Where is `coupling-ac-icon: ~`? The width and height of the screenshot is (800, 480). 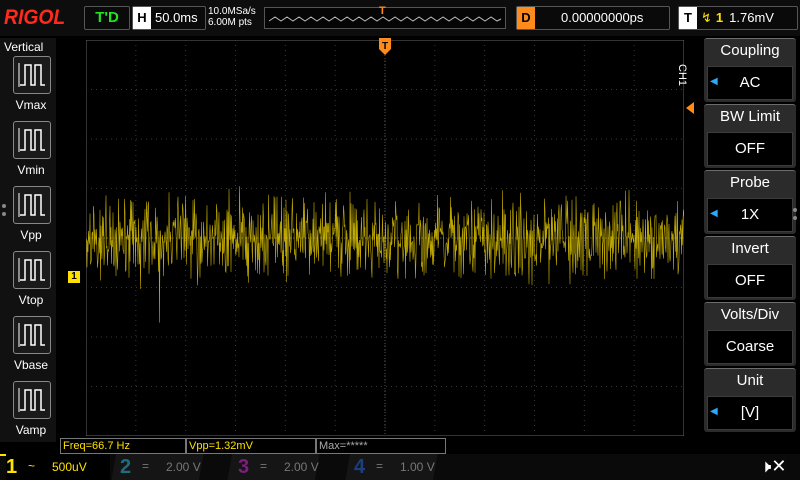 coupling-ac-icon: ~ is located at coordinates (32, 466).